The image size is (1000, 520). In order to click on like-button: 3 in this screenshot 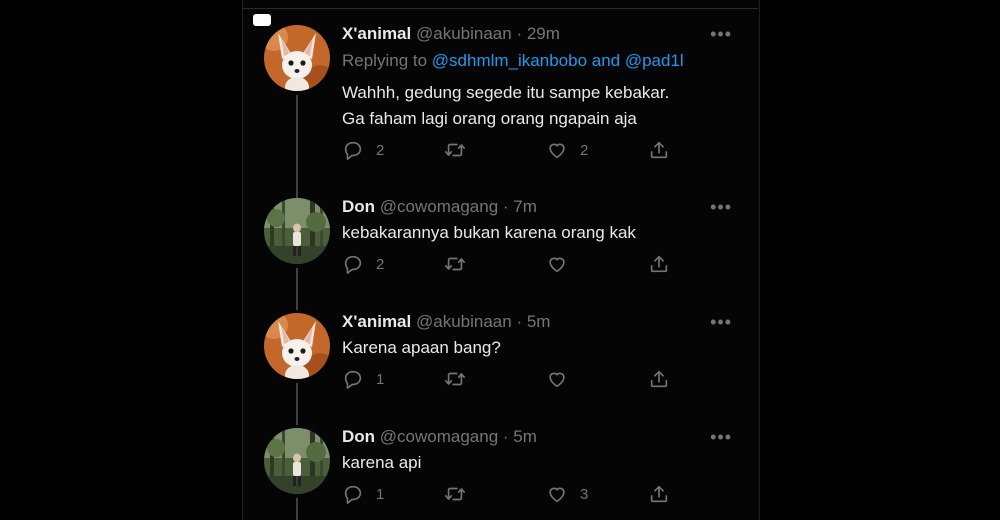, I will do `click(567, 494)`.